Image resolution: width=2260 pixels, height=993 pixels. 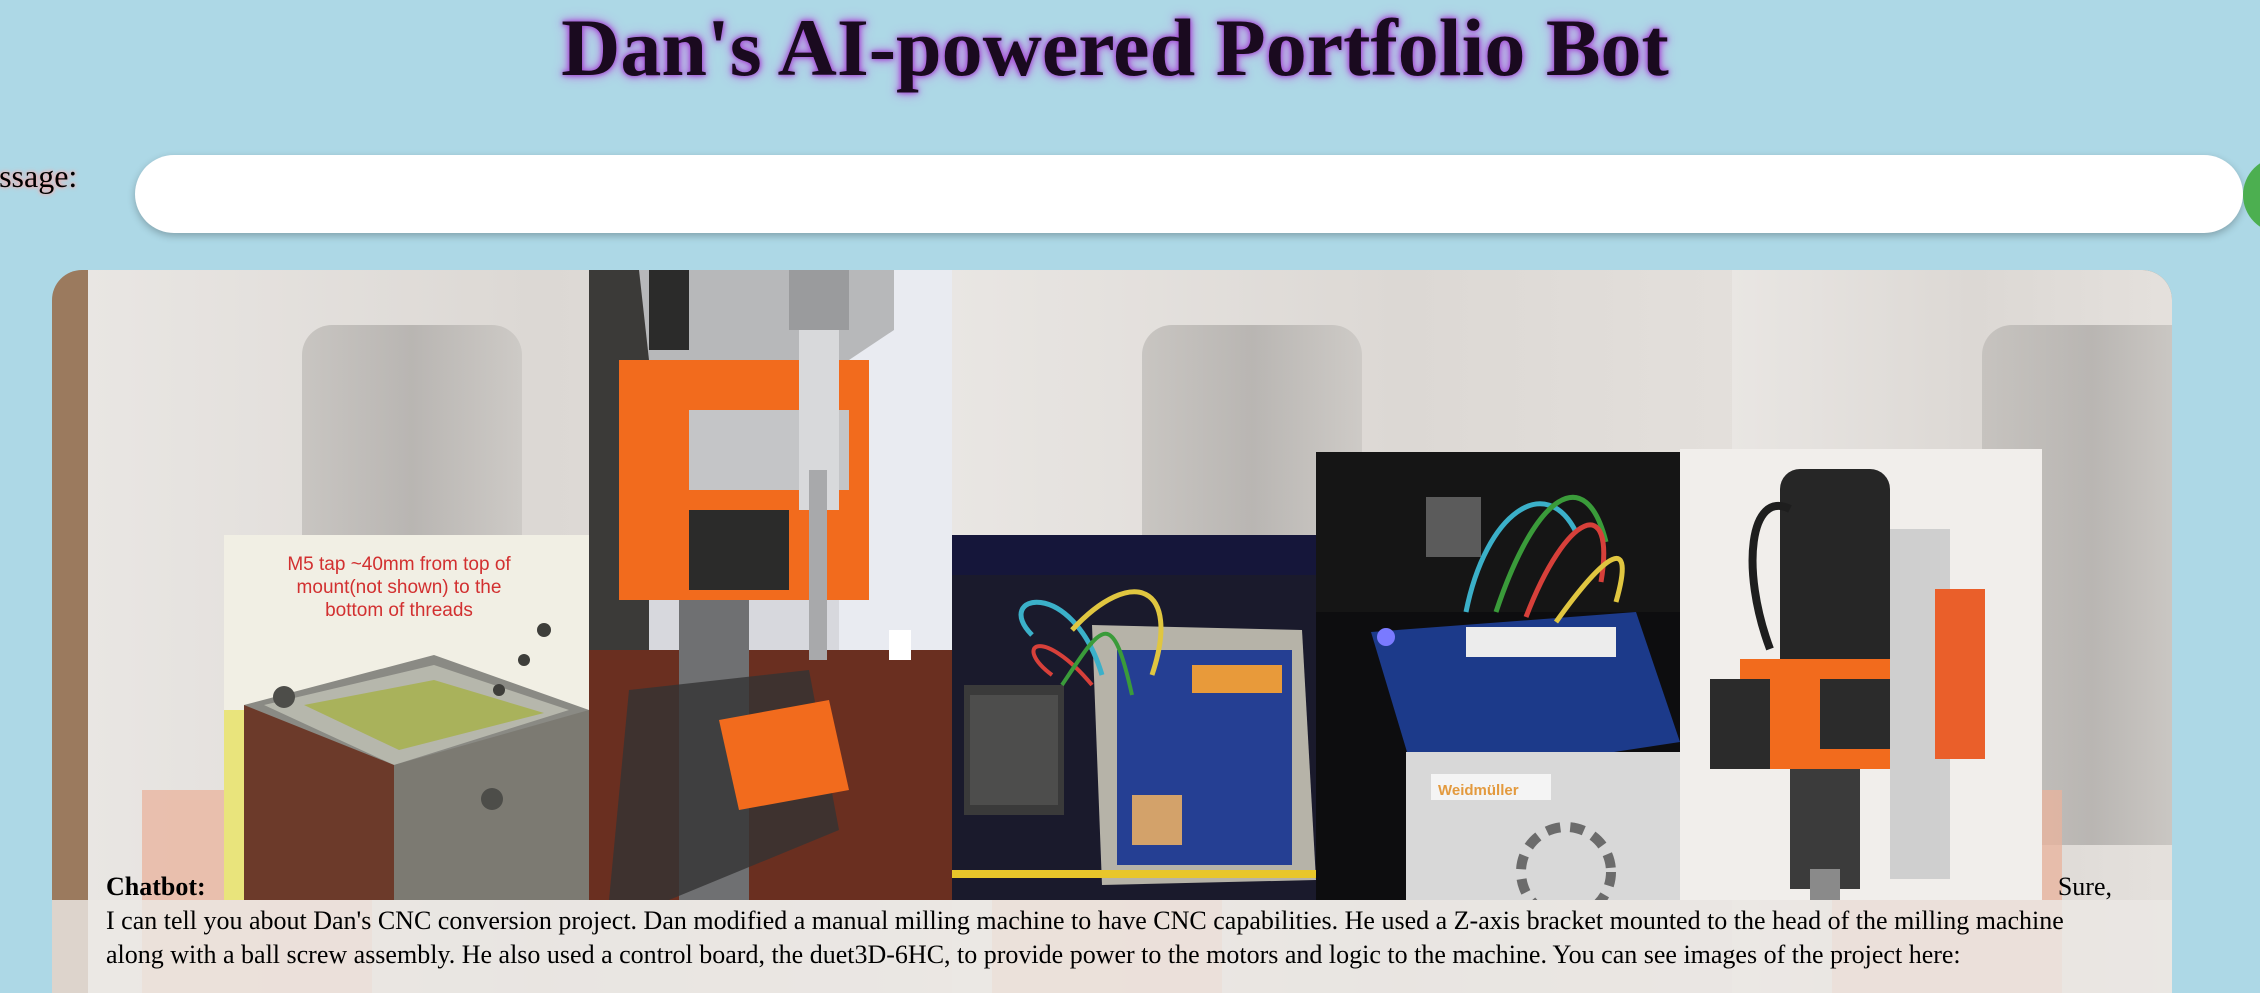 I want to click on chat-first-word: Sure,, so click(x=2084, y=886).